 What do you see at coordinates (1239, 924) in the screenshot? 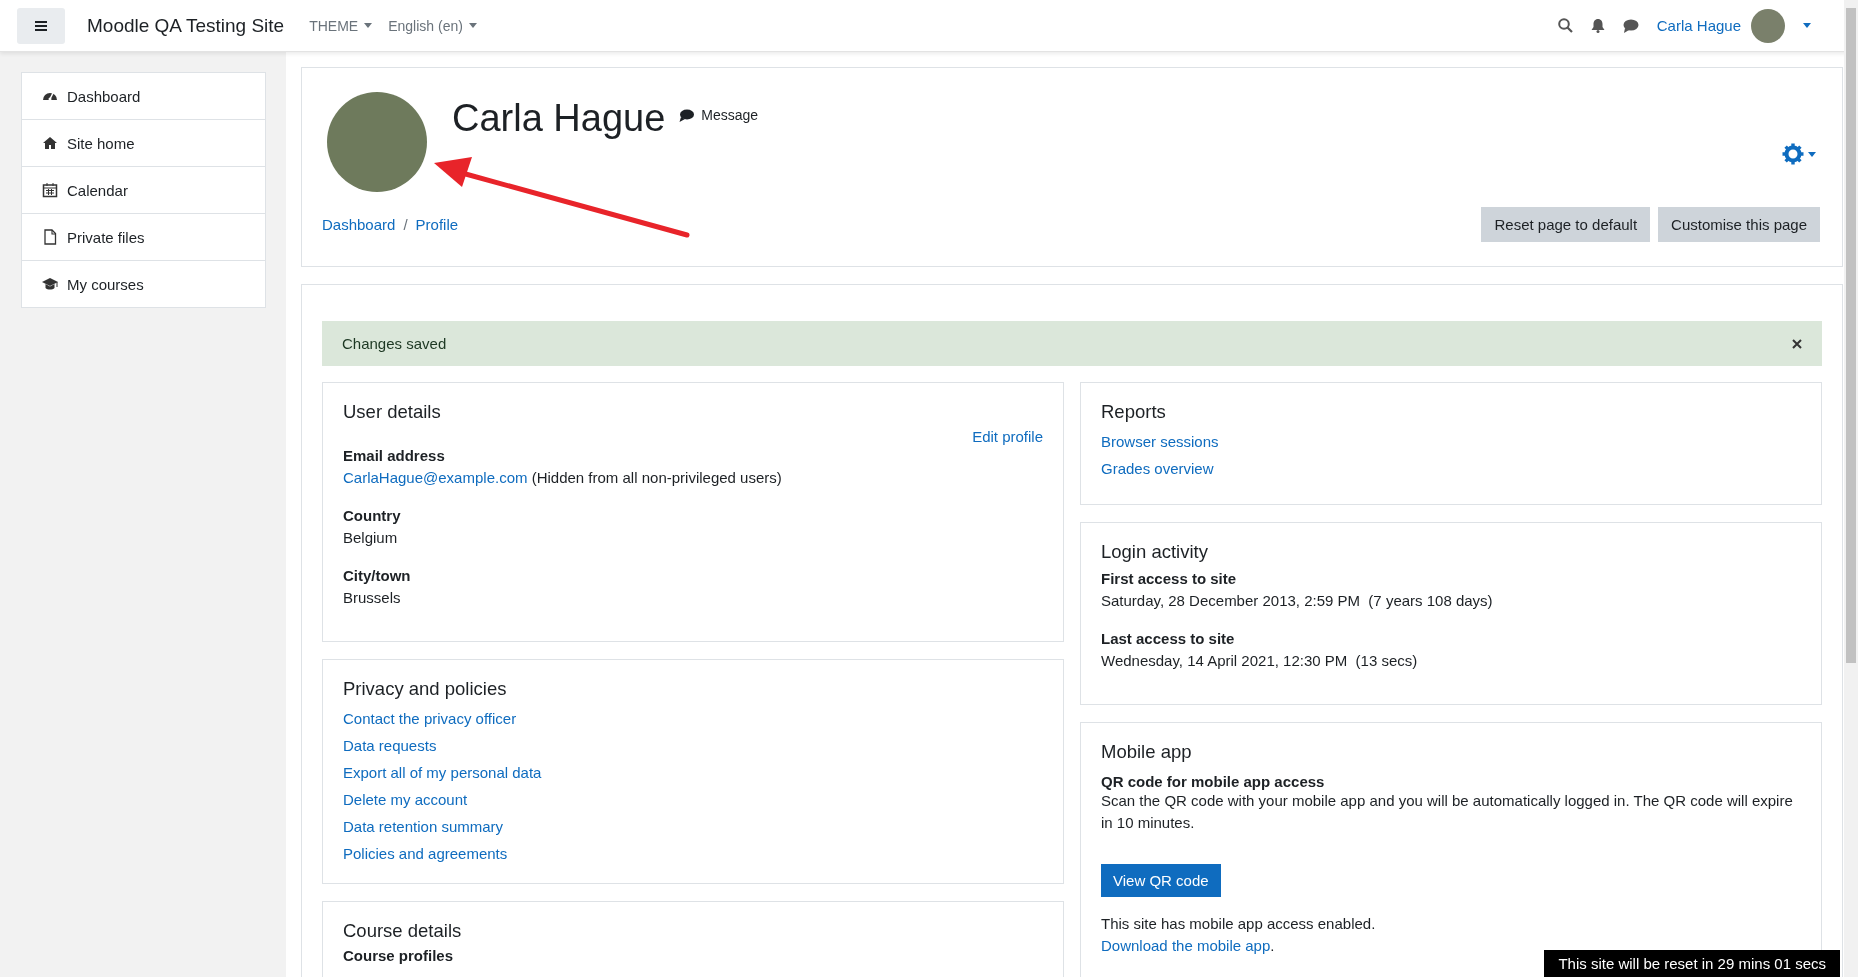
I see `status-text: This site has mobile app access enabled.` at bounding box center [1239, 924].